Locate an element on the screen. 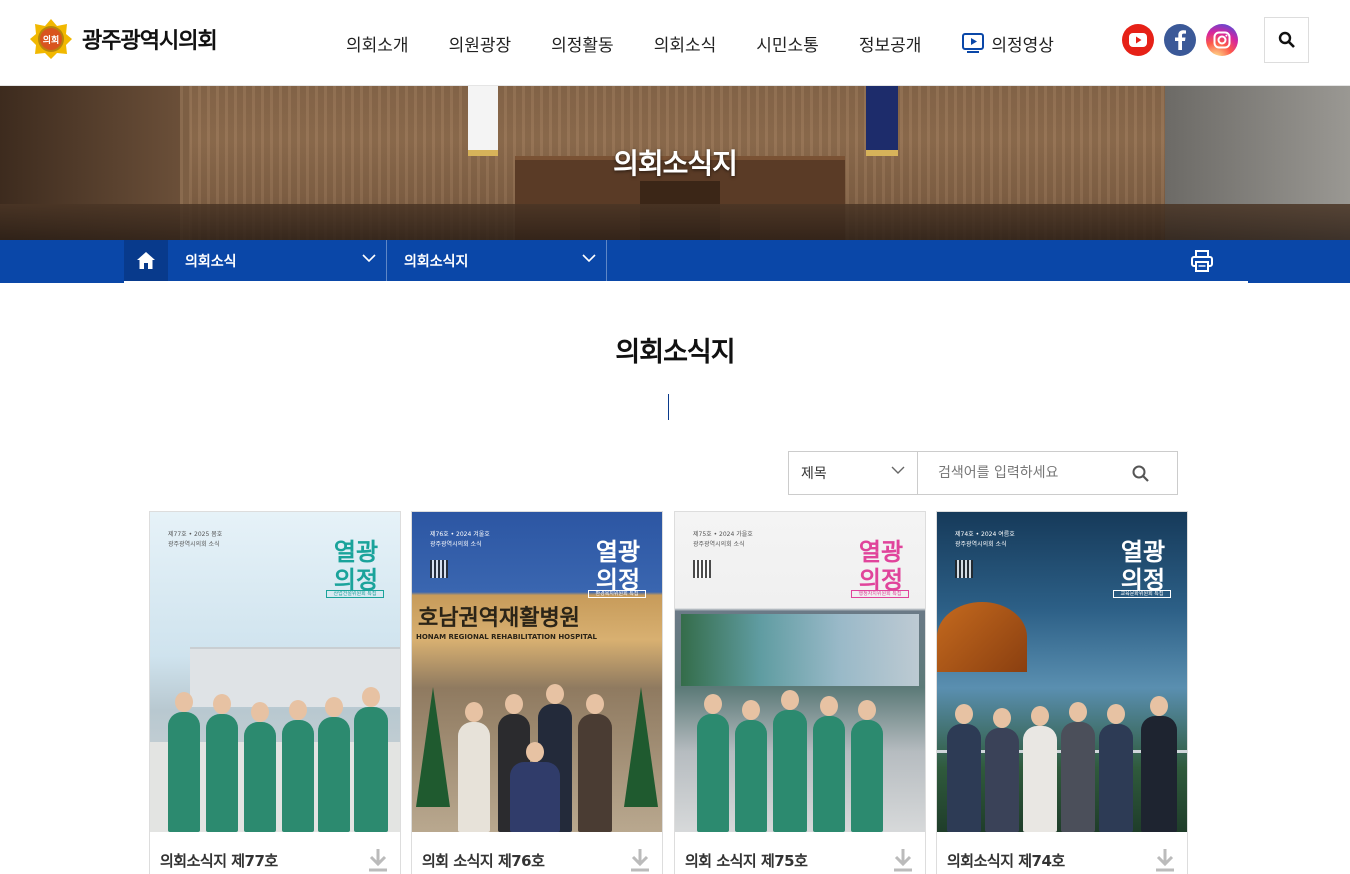 This screenshot has width=1350, height=874. print-button is located at coordinates (1202, 261).